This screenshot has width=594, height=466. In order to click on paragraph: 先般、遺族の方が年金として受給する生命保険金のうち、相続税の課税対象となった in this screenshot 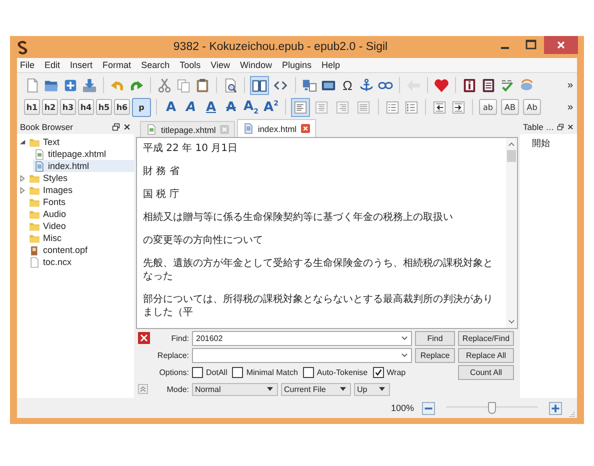, I will do `click(318, 270)`.